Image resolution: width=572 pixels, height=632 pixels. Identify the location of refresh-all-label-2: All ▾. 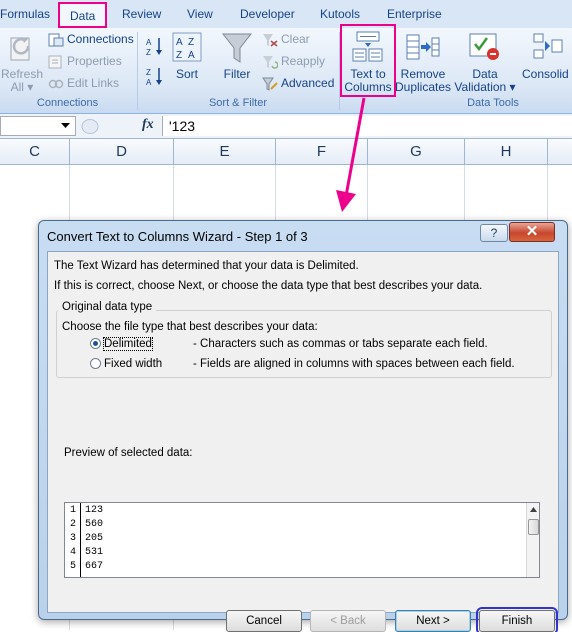
(22, 87).